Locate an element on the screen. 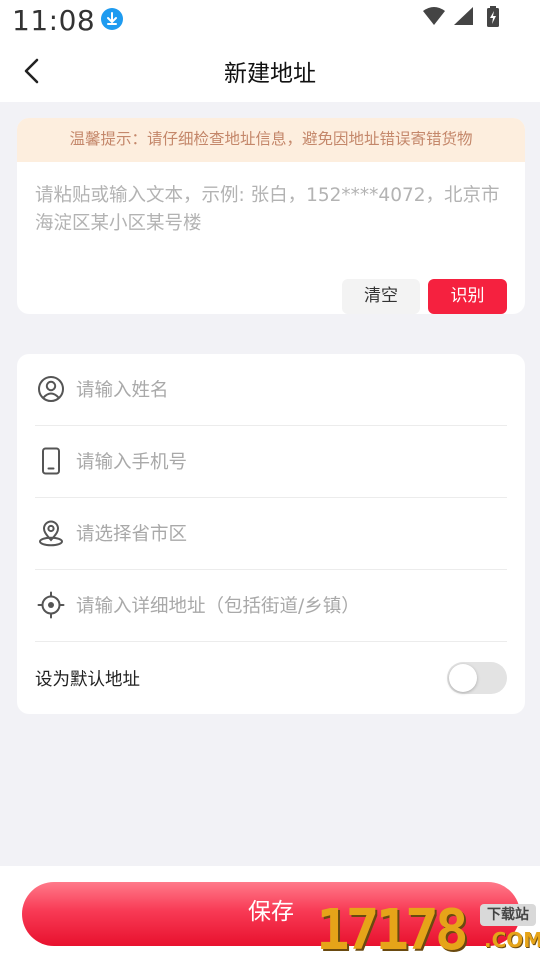 This screenshot has height=960, width=540. default-address-row: 设为默认地址 is located at coordinates (271, 678).